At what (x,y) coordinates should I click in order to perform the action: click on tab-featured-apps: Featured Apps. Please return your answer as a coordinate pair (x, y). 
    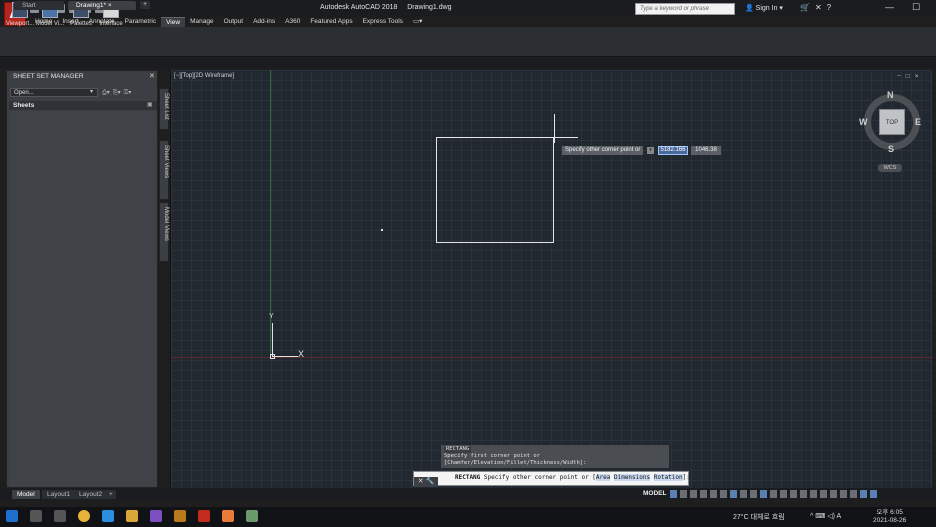
    Looking at the image, I should click on (331, 22).